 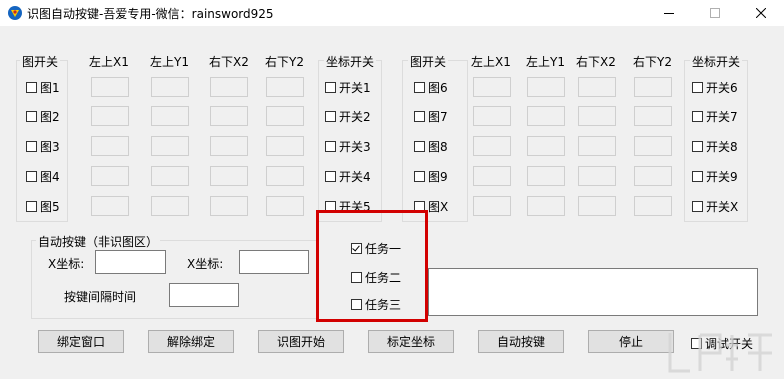 I want to click on image-7-y2-input, so click(x=653, y=116).